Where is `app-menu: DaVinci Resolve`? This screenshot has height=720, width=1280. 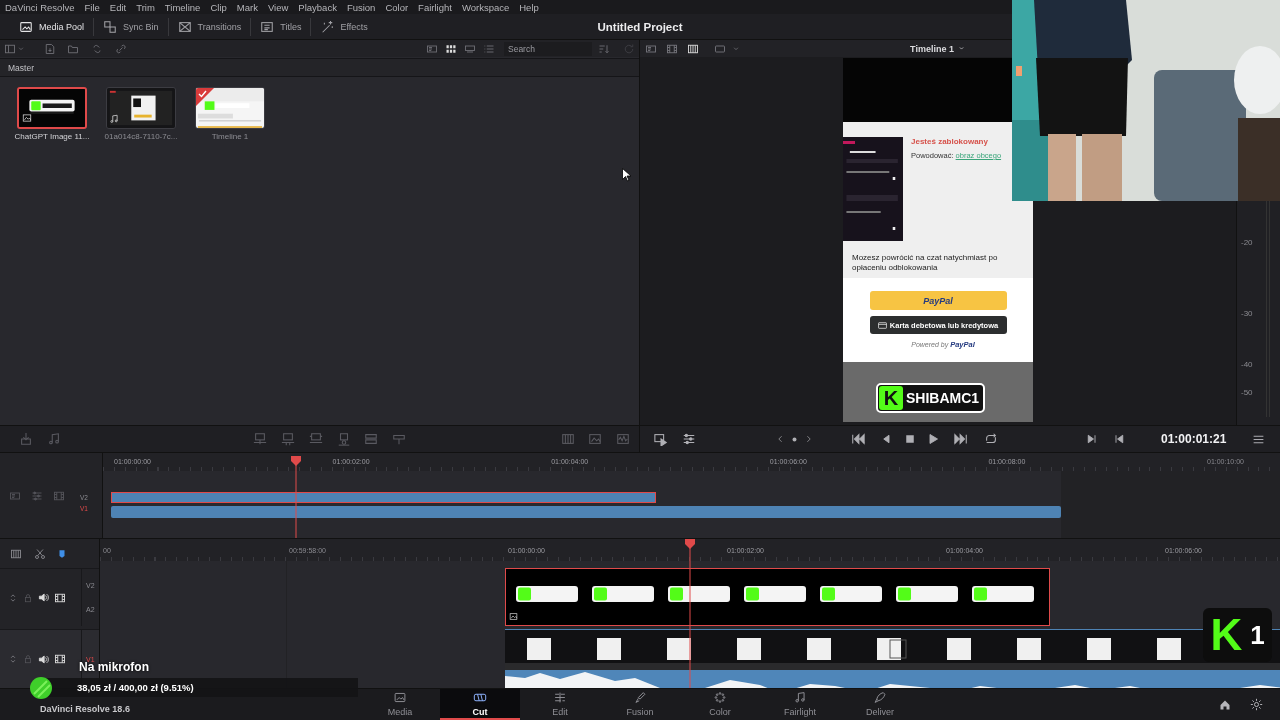 app-menu: DaVinci Resolve is located at coordinates (40, 7).